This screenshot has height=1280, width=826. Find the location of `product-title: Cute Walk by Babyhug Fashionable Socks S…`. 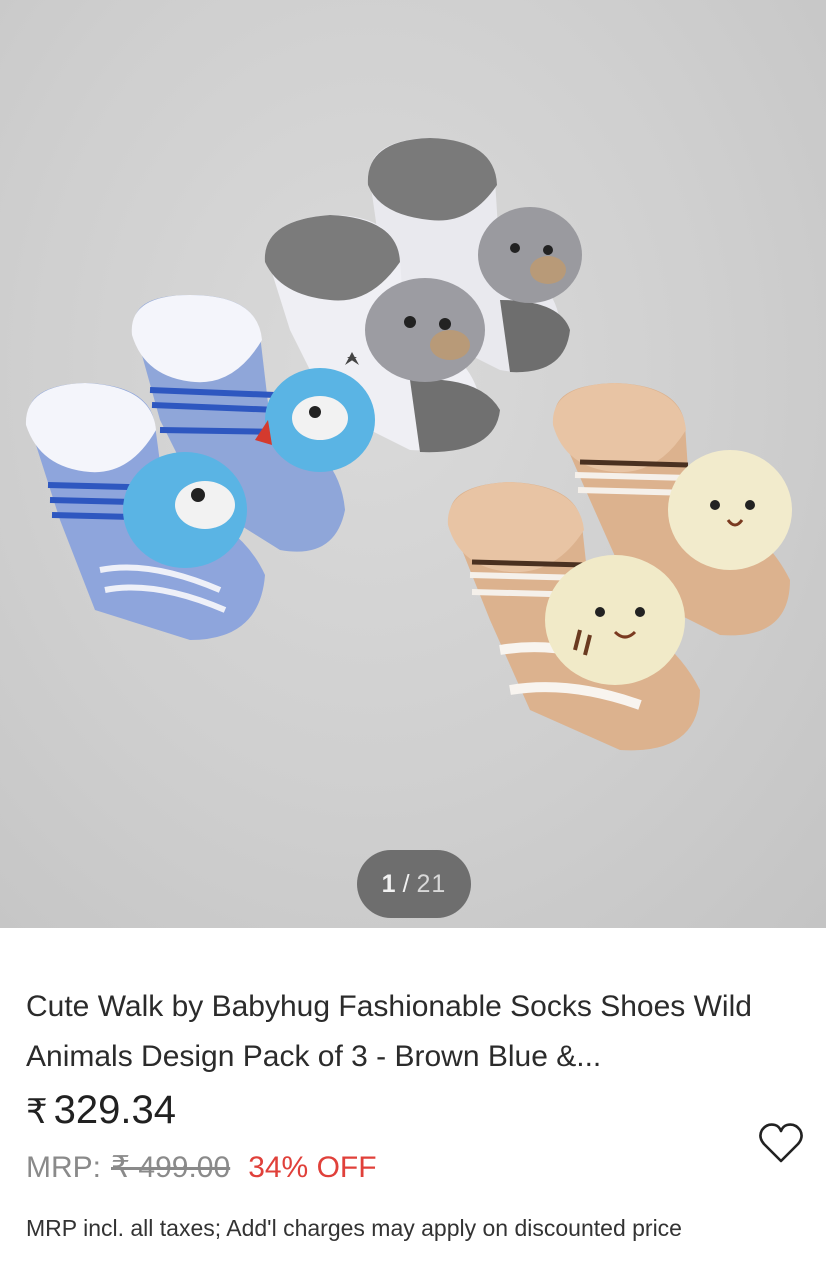

product-title: Cute Walk by Babyhug Fashionable Socks S… is located at coordinates (389, 1031).